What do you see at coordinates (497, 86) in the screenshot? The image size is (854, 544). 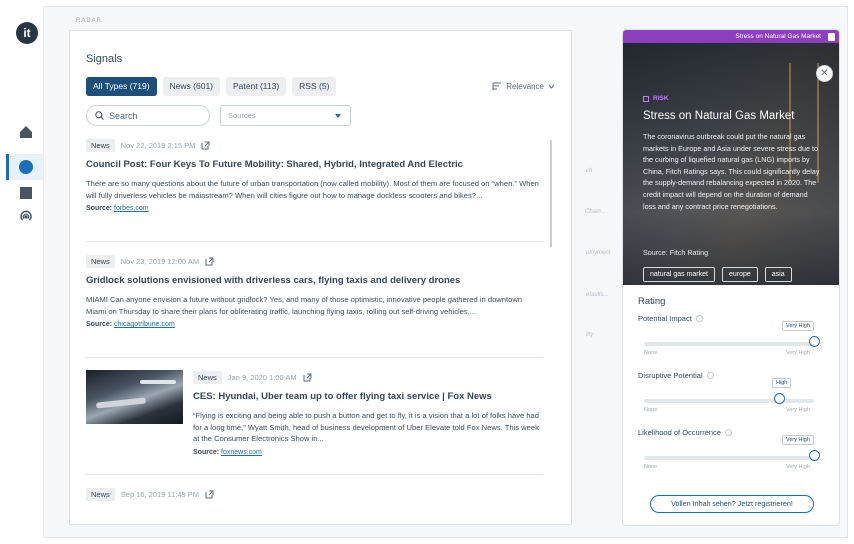 I see `sort-icon` at bounding box center [497, 86].